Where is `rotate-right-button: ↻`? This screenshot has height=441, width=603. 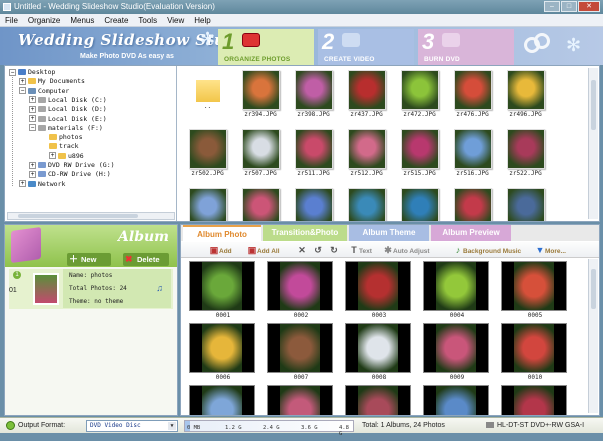
rotate-right-button: ↻ is located at coordinates (334, 250).